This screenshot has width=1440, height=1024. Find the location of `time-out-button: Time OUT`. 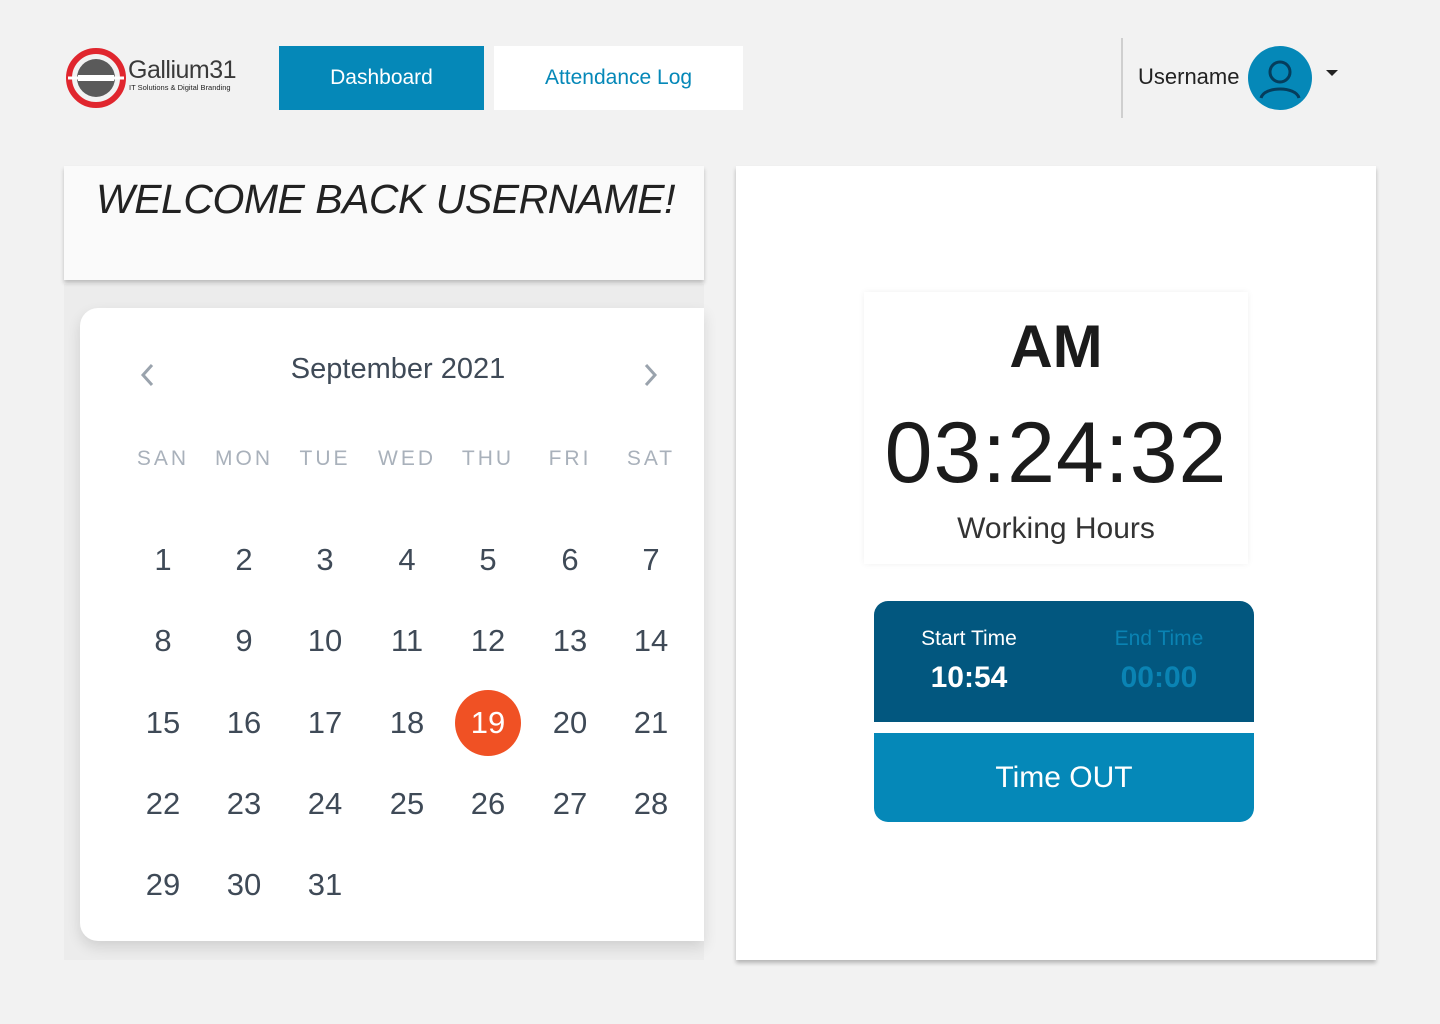

time-out-button: Time OUT is located at coordinates (1064, 777).